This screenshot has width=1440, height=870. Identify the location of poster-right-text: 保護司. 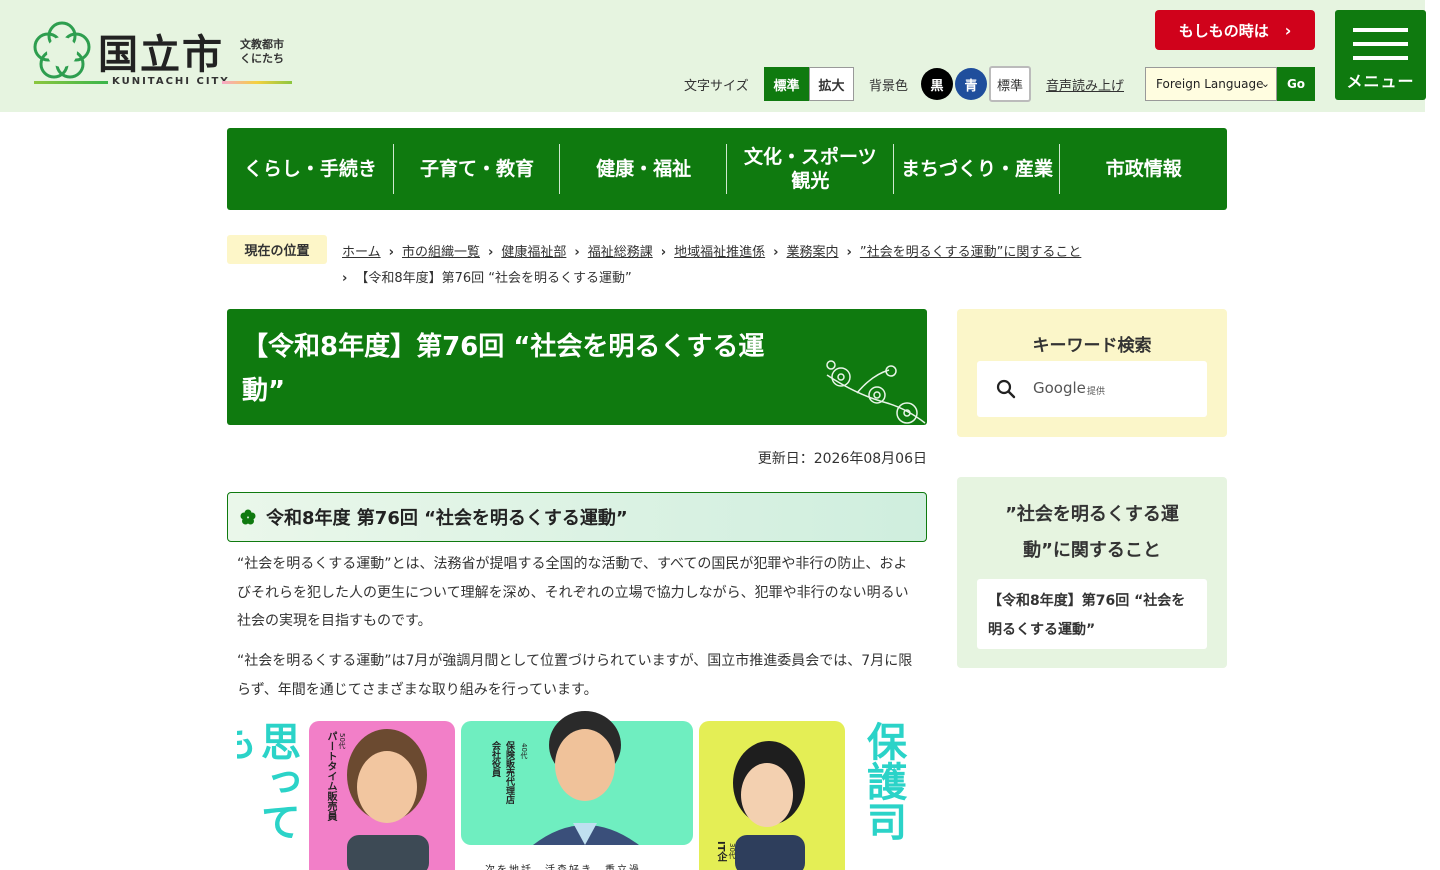
(883, 781).